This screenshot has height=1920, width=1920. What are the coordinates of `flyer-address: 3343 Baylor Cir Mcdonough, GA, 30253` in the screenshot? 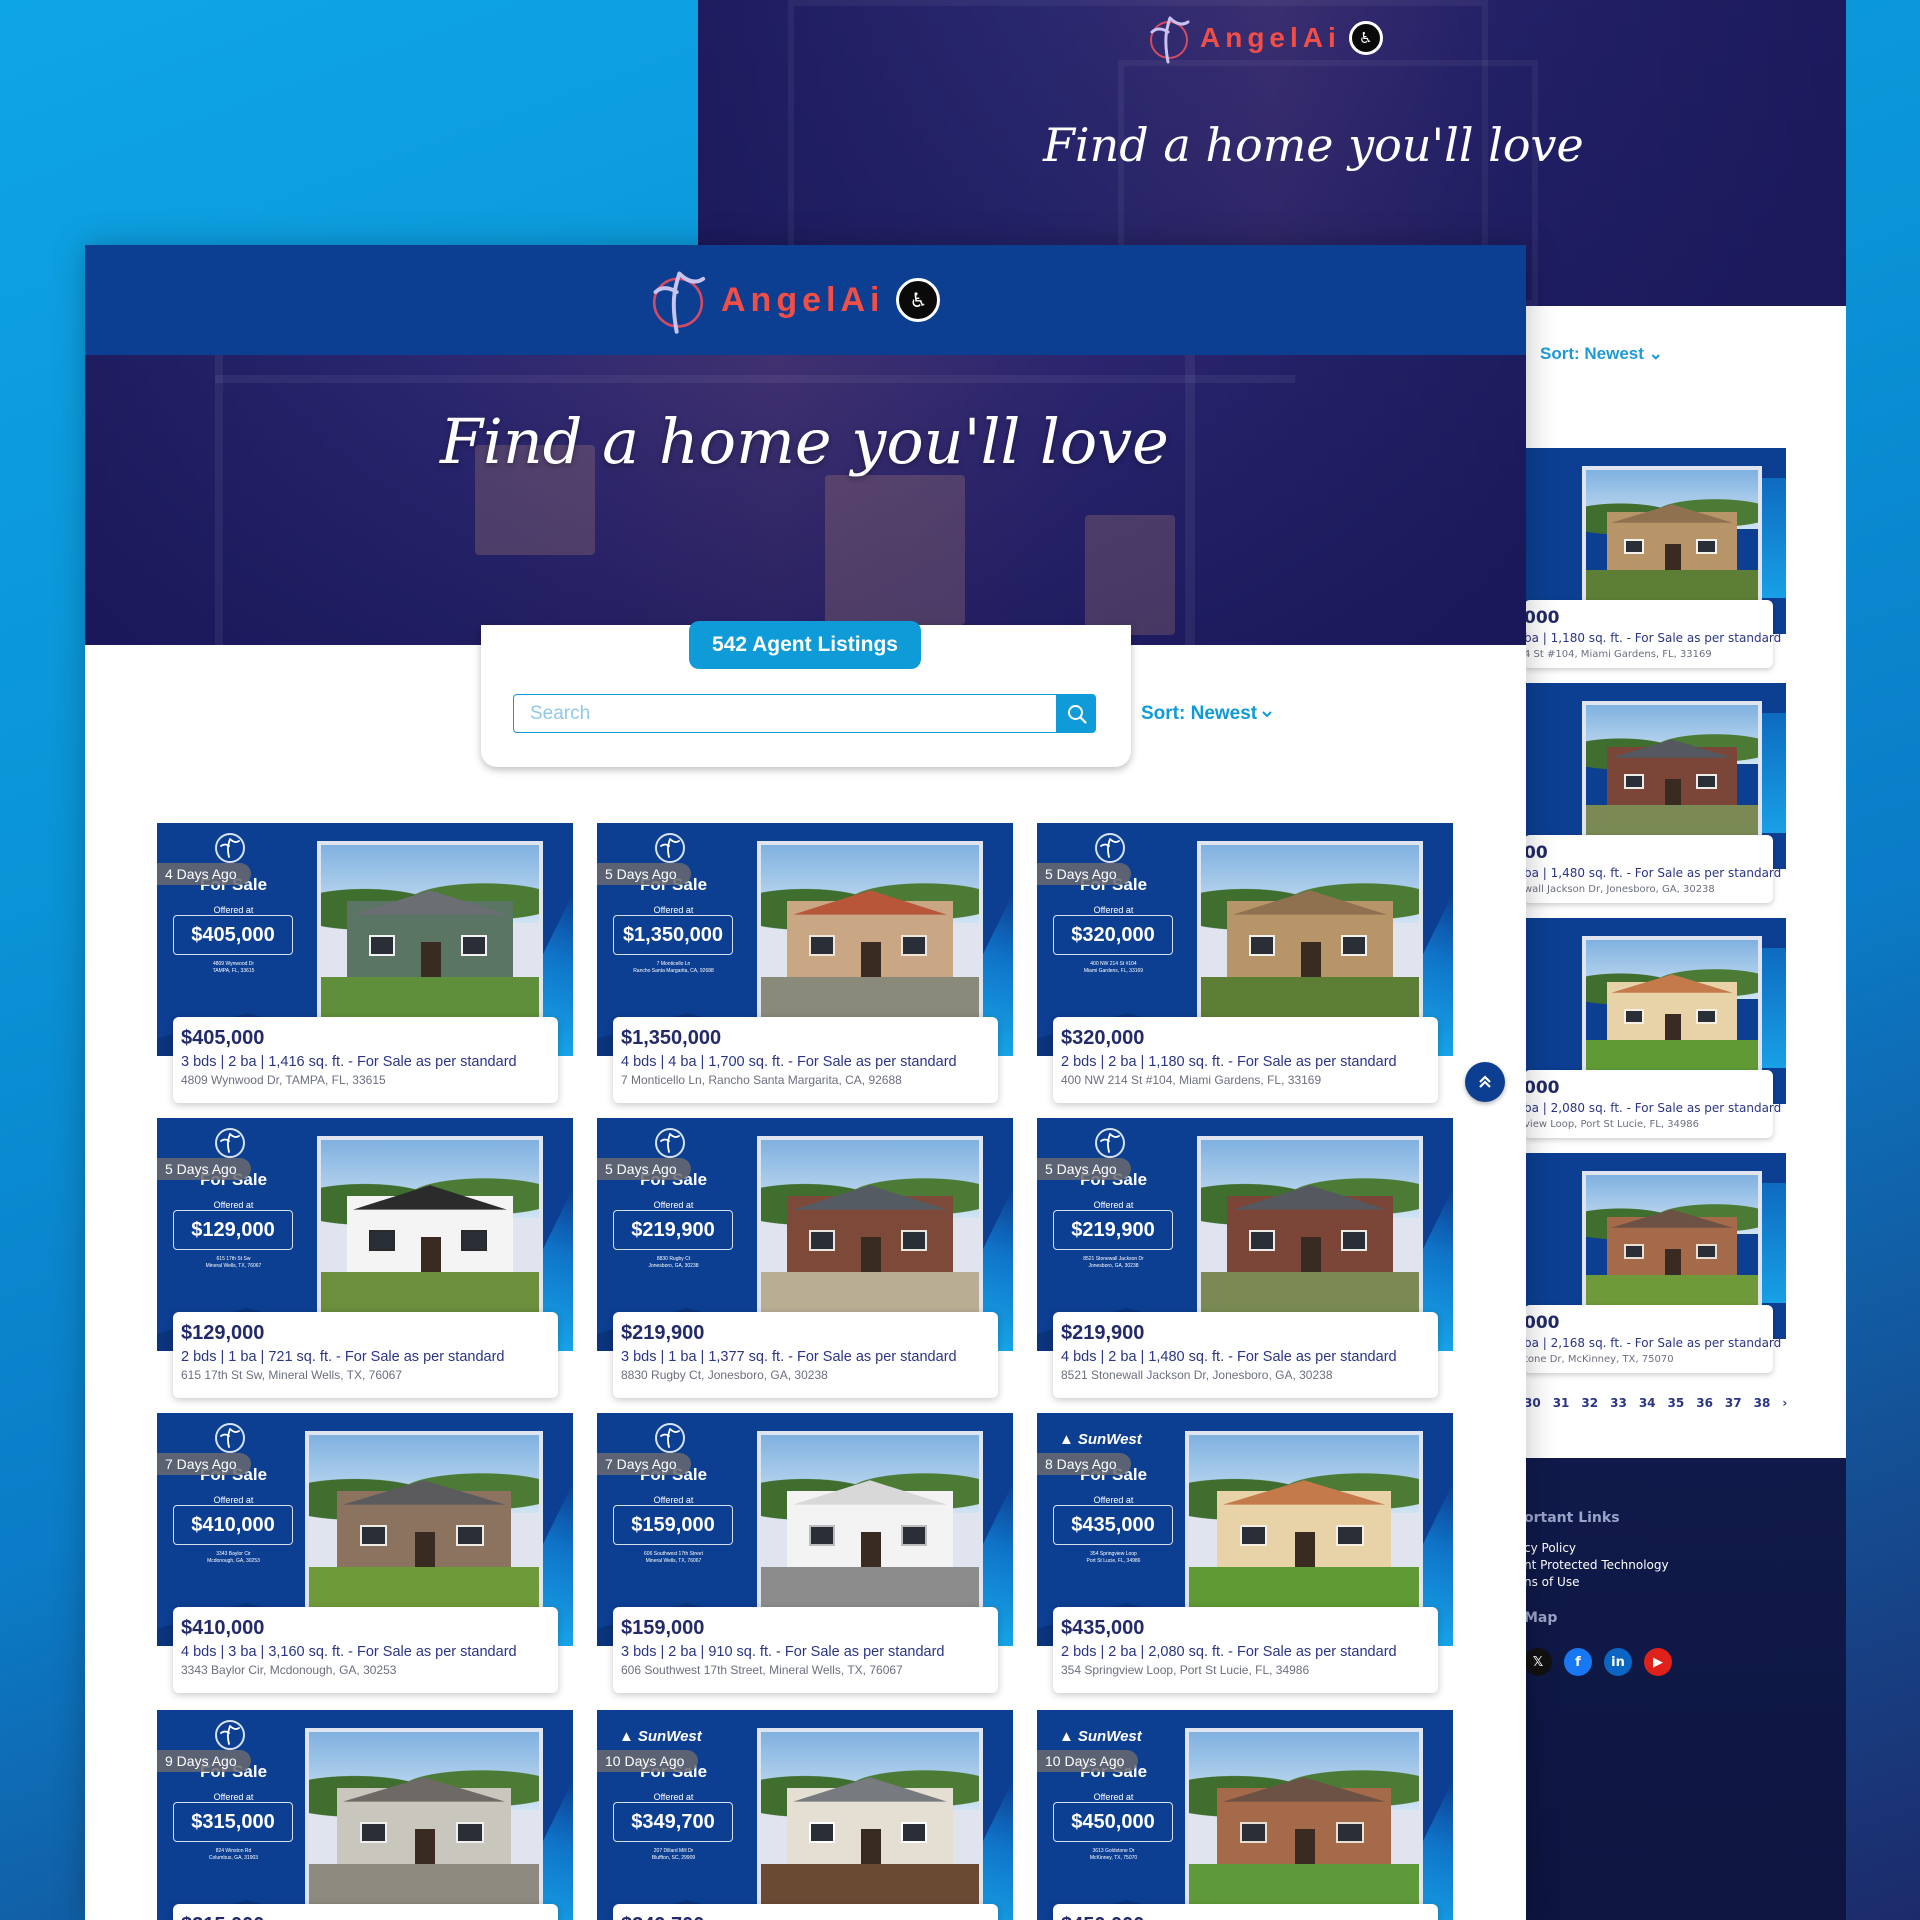 It's located at (233, 1557).